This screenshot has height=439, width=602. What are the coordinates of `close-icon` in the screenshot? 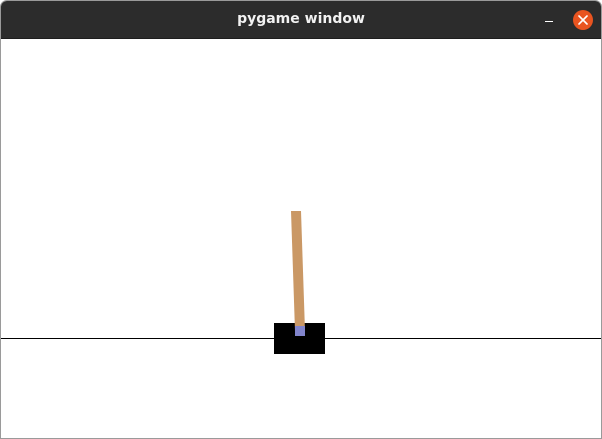 It's located at (583, 20).